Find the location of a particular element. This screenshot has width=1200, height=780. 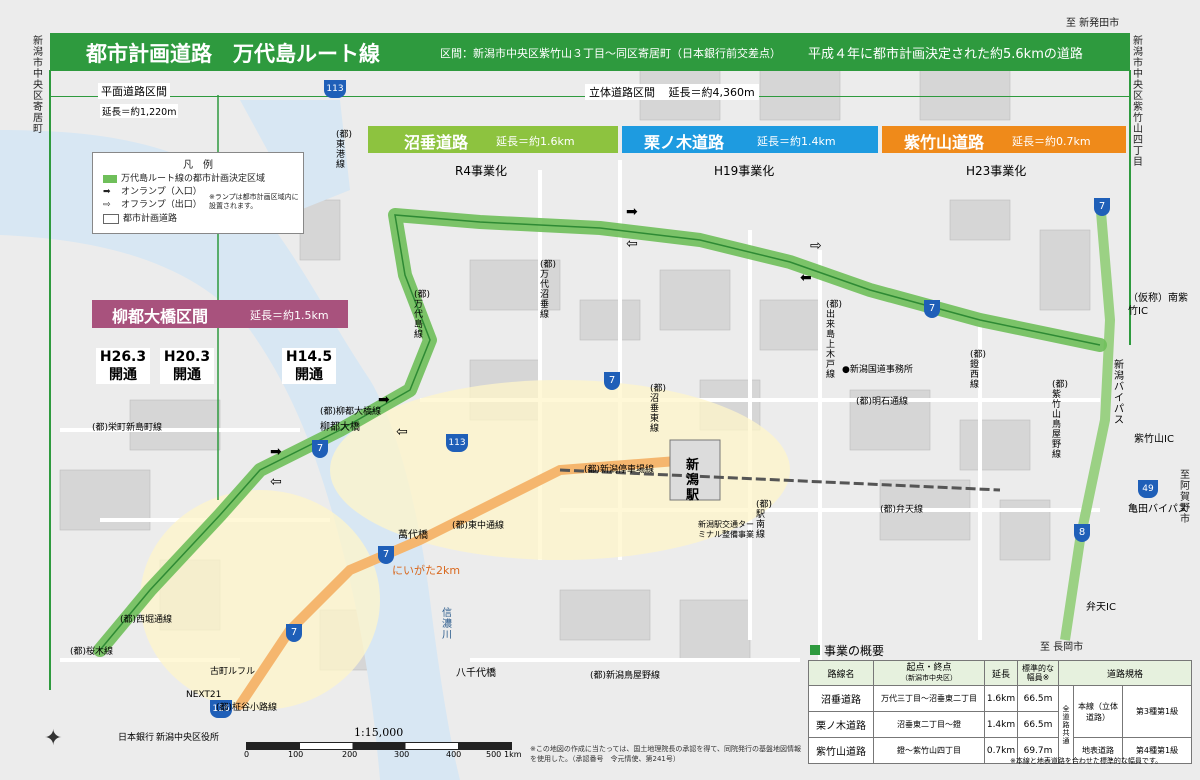

offramp-arrow-icon-d: ⇦ is located at coordinates (276, 482).